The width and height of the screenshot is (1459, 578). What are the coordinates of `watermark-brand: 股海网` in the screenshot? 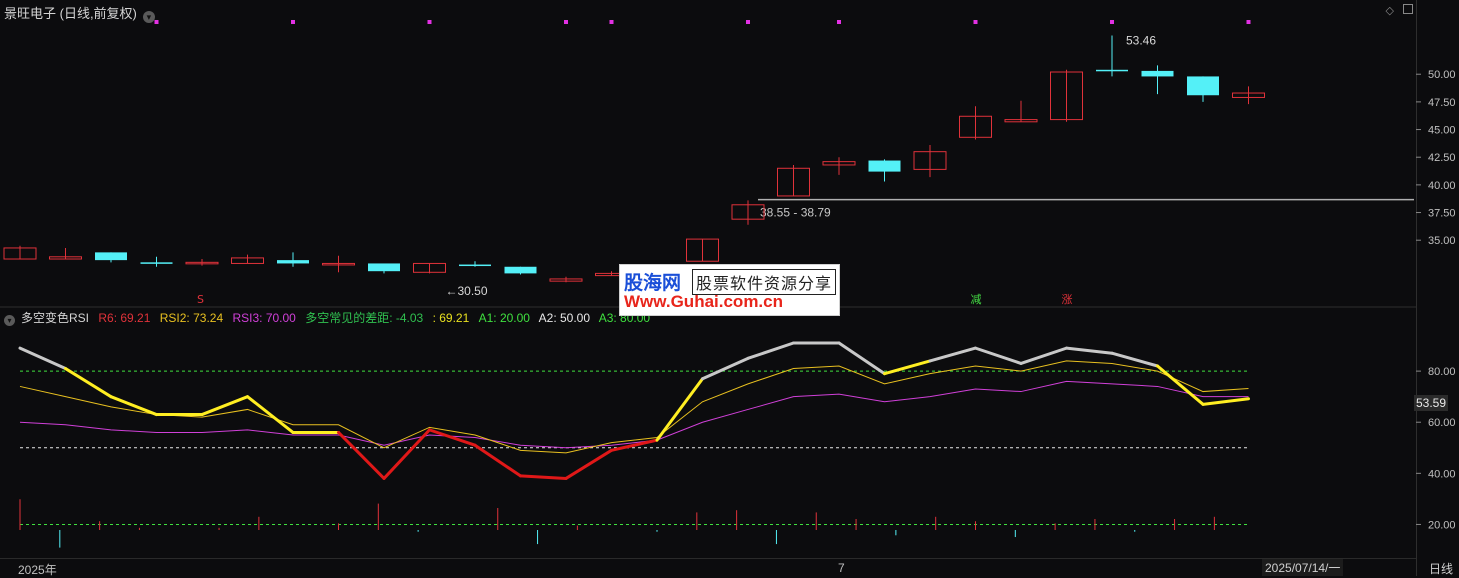 It's located at (653, 283).